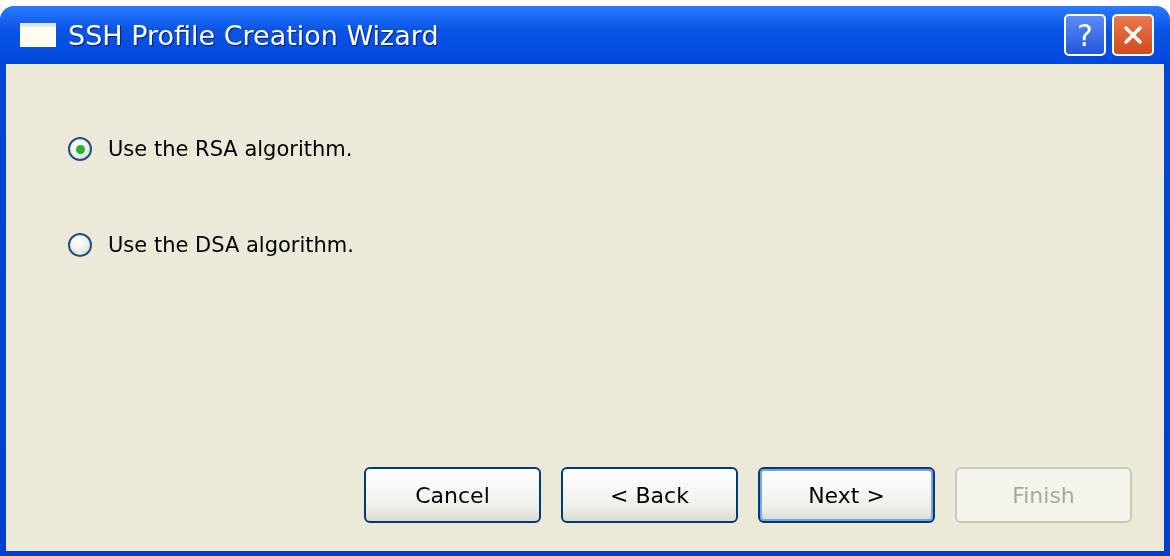  I want to click on window-title: SSH Profile Creation Wizard, so click(254, 35).